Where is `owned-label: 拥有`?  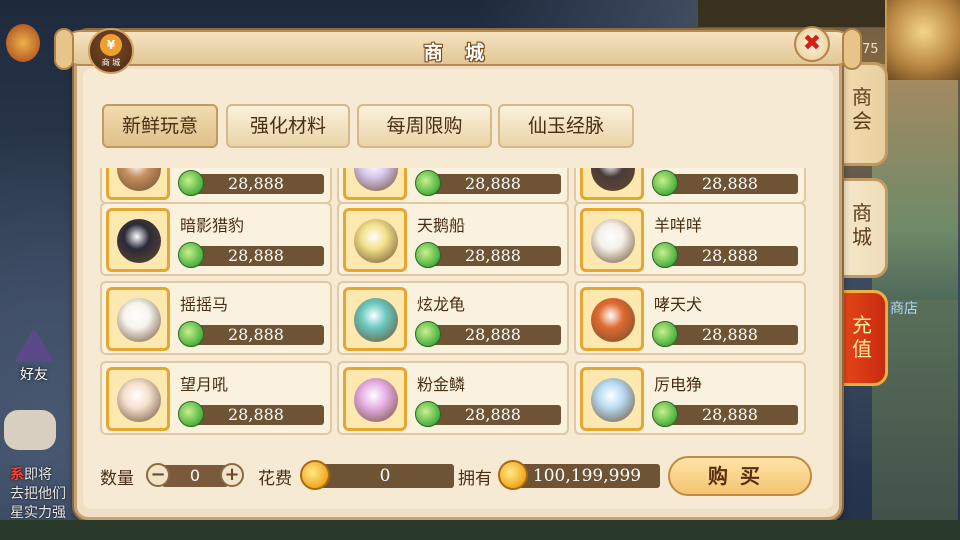 owned-label: 拥有 is located at coordinates (475, 479).